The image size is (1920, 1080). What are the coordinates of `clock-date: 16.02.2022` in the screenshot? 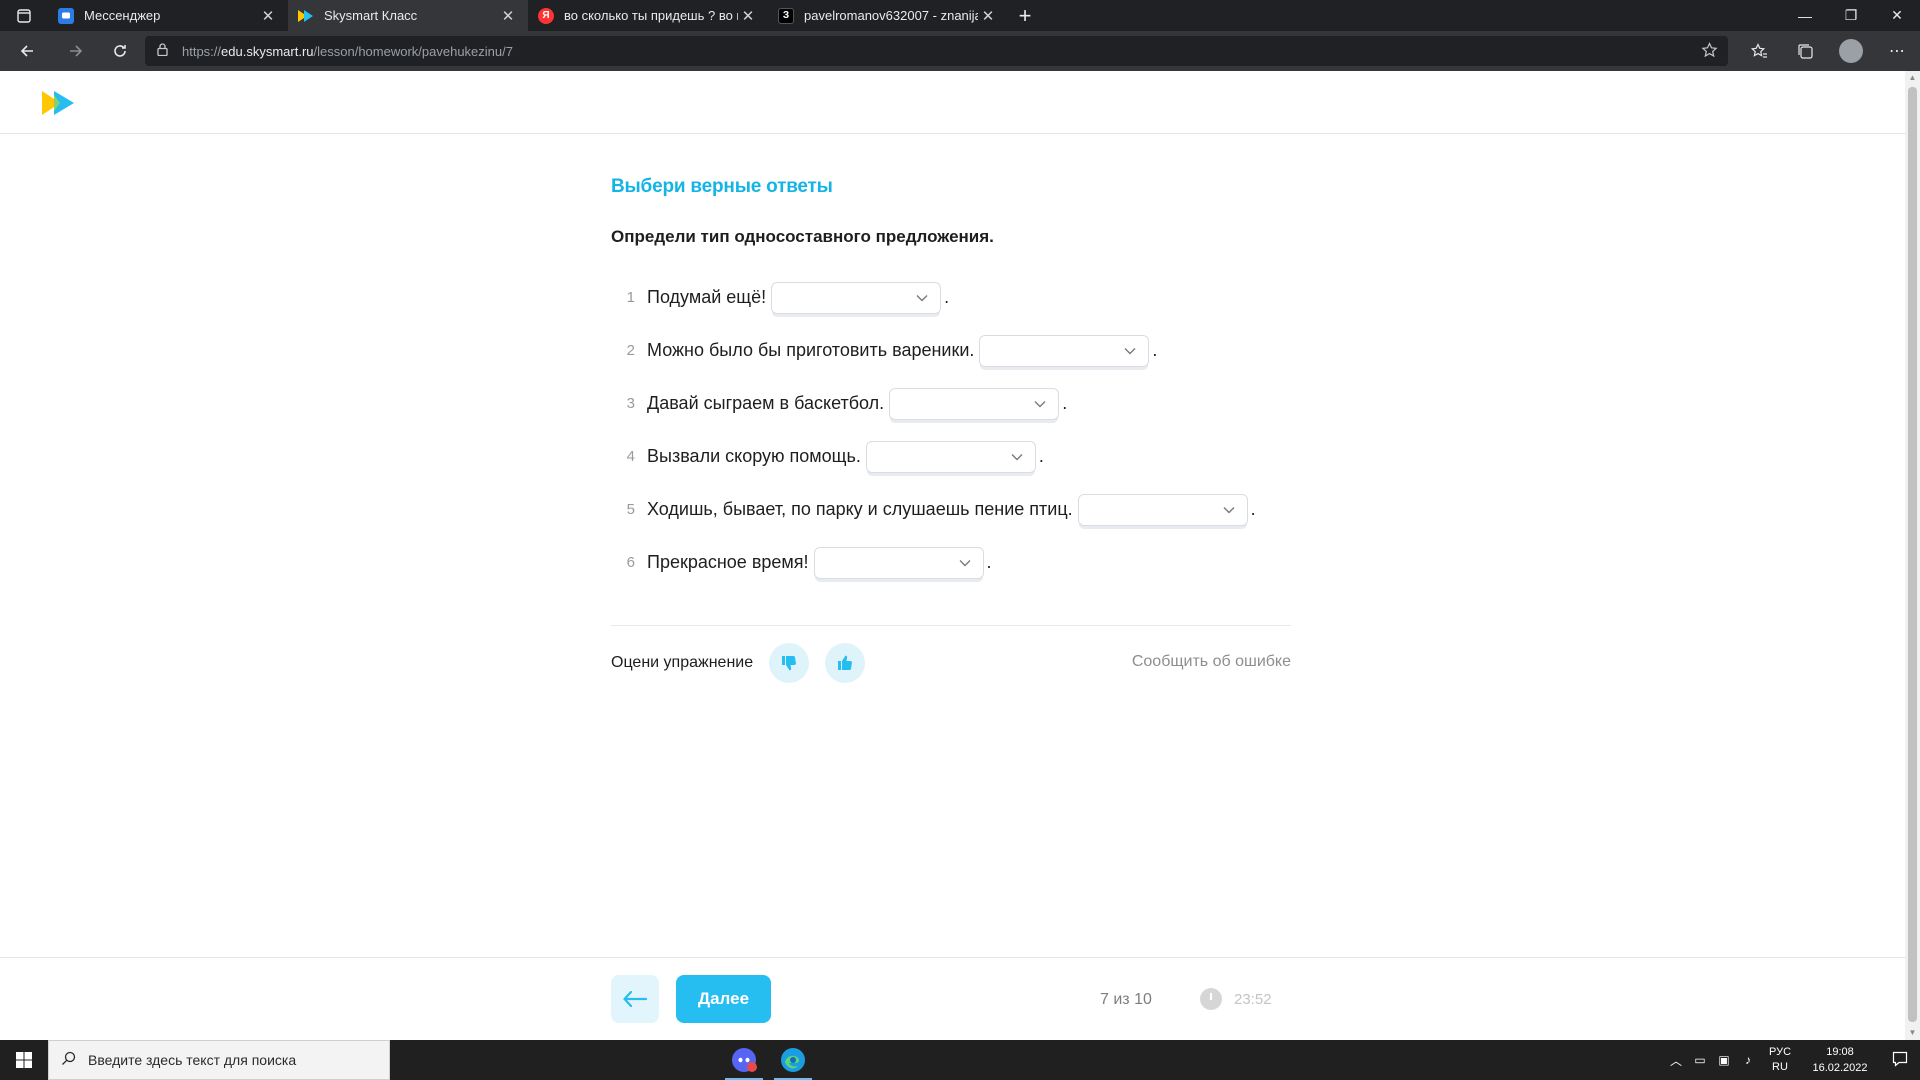 It's located at (1840, 1068).